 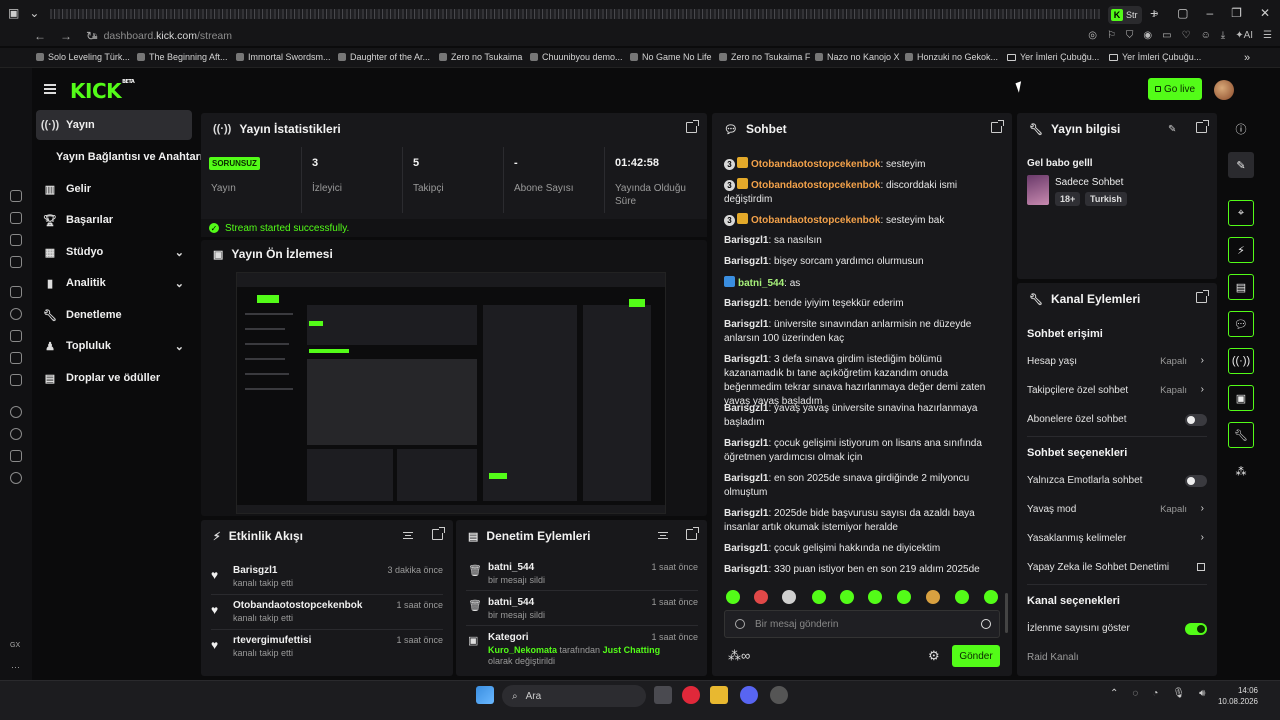 I want to click on maximize-button: ❐, so click(x=1236, y=13).